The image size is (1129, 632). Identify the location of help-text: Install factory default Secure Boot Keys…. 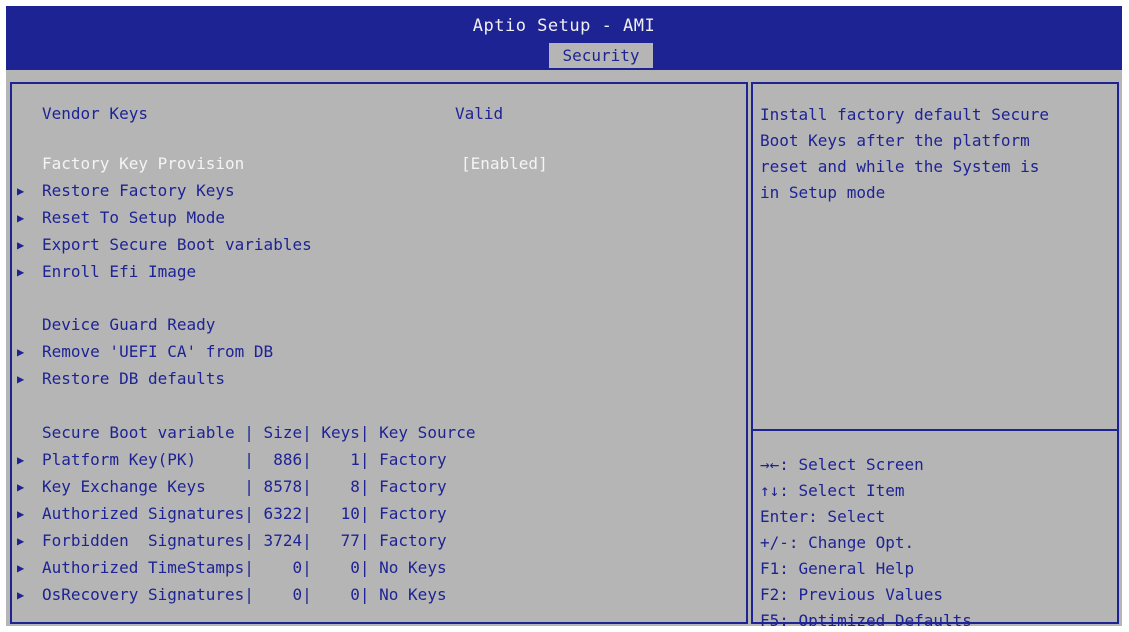
(935, 154).